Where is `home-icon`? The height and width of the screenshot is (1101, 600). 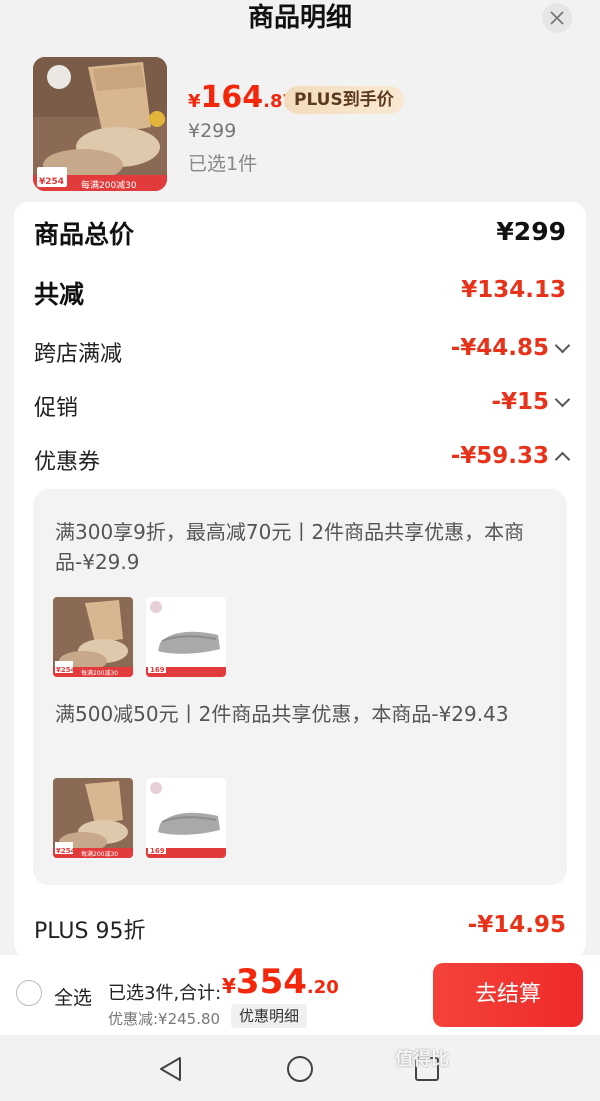
home-icon is located at coordinates (300, 1069).